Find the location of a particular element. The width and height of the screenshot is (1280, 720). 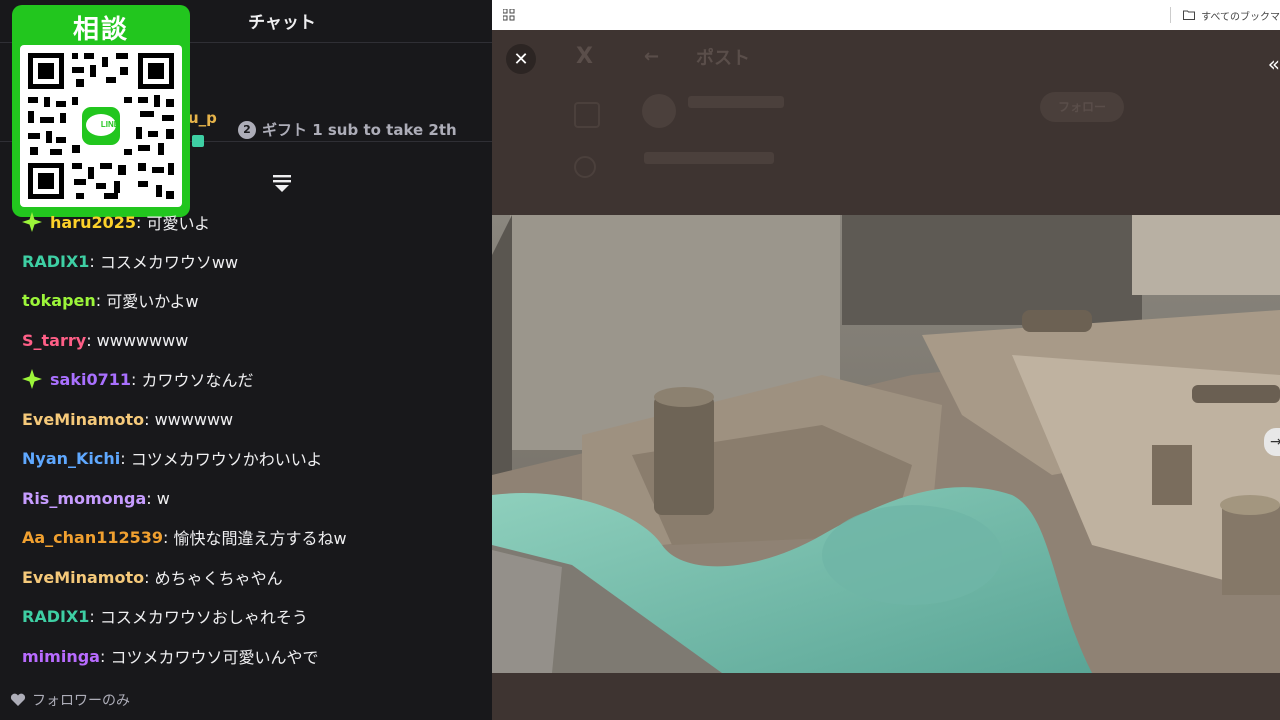

collapse-icon is located at coordinates (282, 183).